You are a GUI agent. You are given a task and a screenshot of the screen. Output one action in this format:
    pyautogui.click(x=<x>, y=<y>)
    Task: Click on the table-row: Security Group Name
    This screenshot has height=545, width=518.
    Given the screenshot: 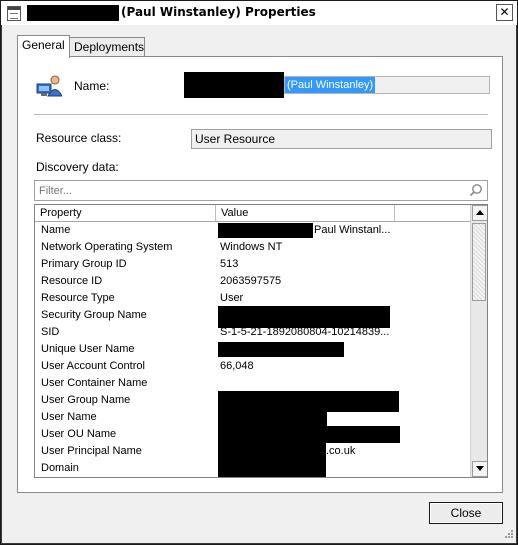 What is the action you would take?
    pyautogui.click(x=253, y=317)
    